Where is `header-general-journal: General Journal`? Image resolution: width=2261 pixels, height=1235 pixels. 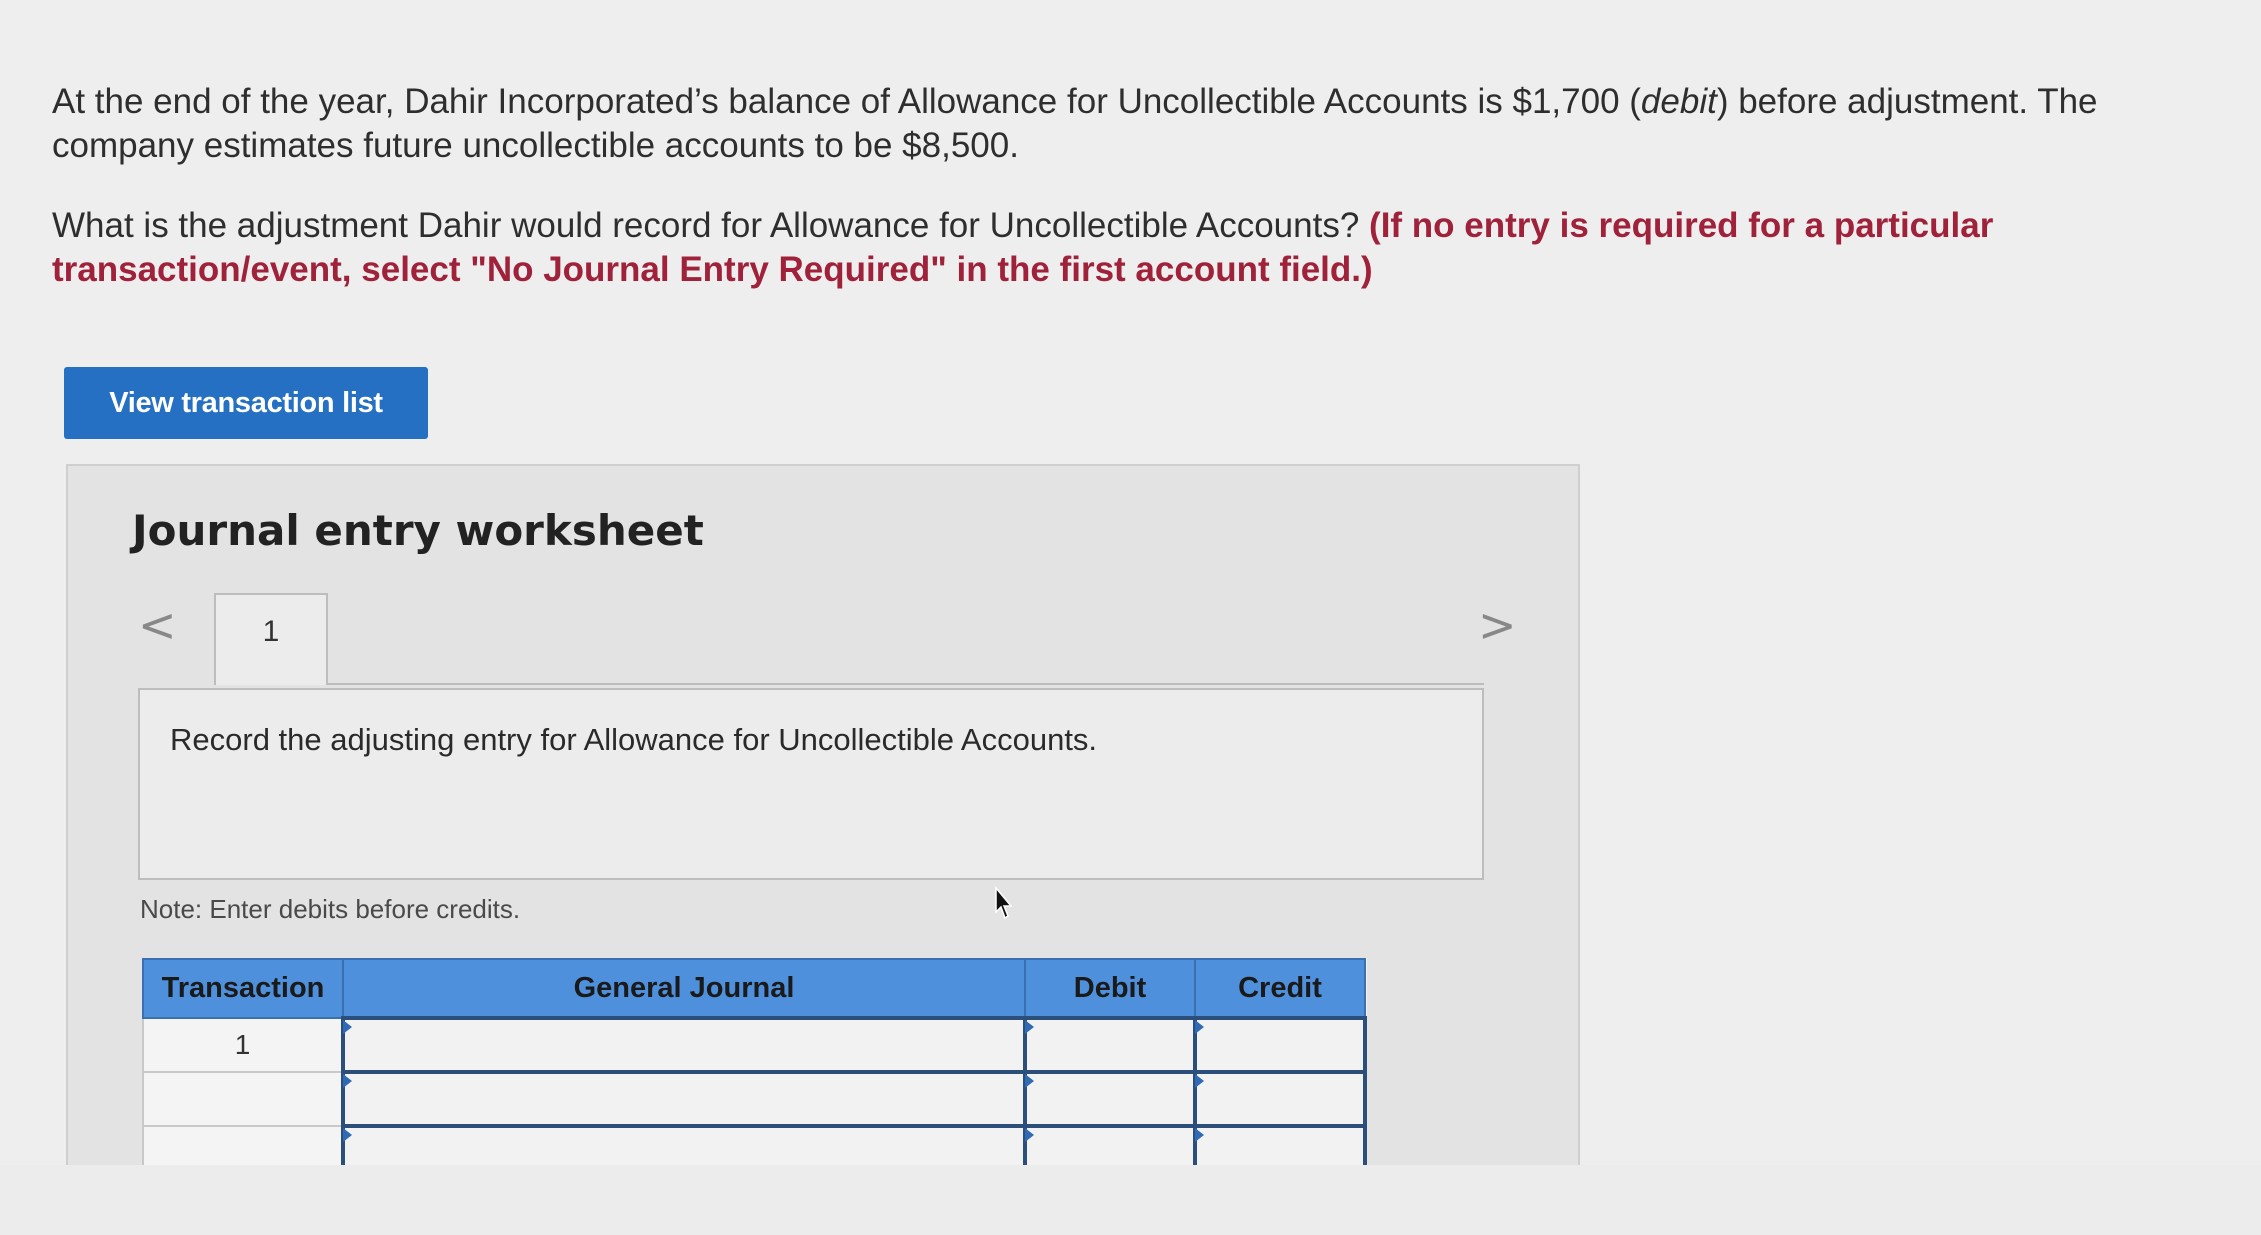
header-general-journal: General Journal is located at coordinates (684, 988).